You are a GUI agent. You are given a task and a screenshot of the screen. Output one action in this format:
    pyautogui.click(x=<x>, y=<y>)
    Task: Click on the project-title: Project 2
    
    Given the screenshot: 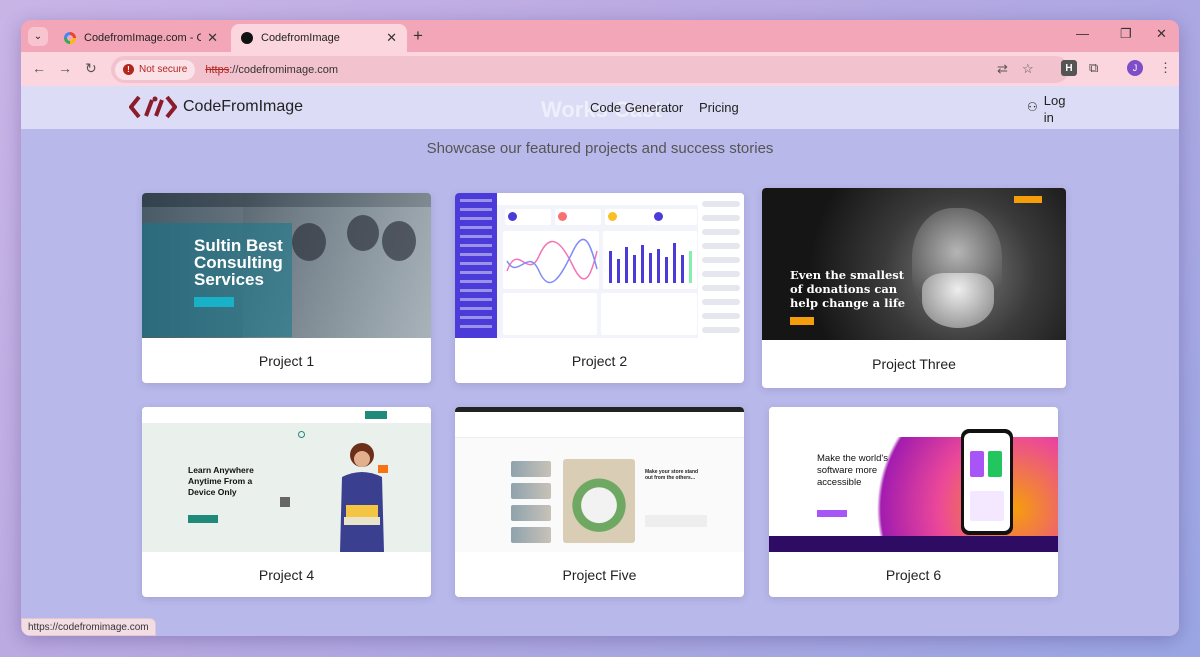 What is the action you would take?
    pyautogui.click(x=599, y=361)
    